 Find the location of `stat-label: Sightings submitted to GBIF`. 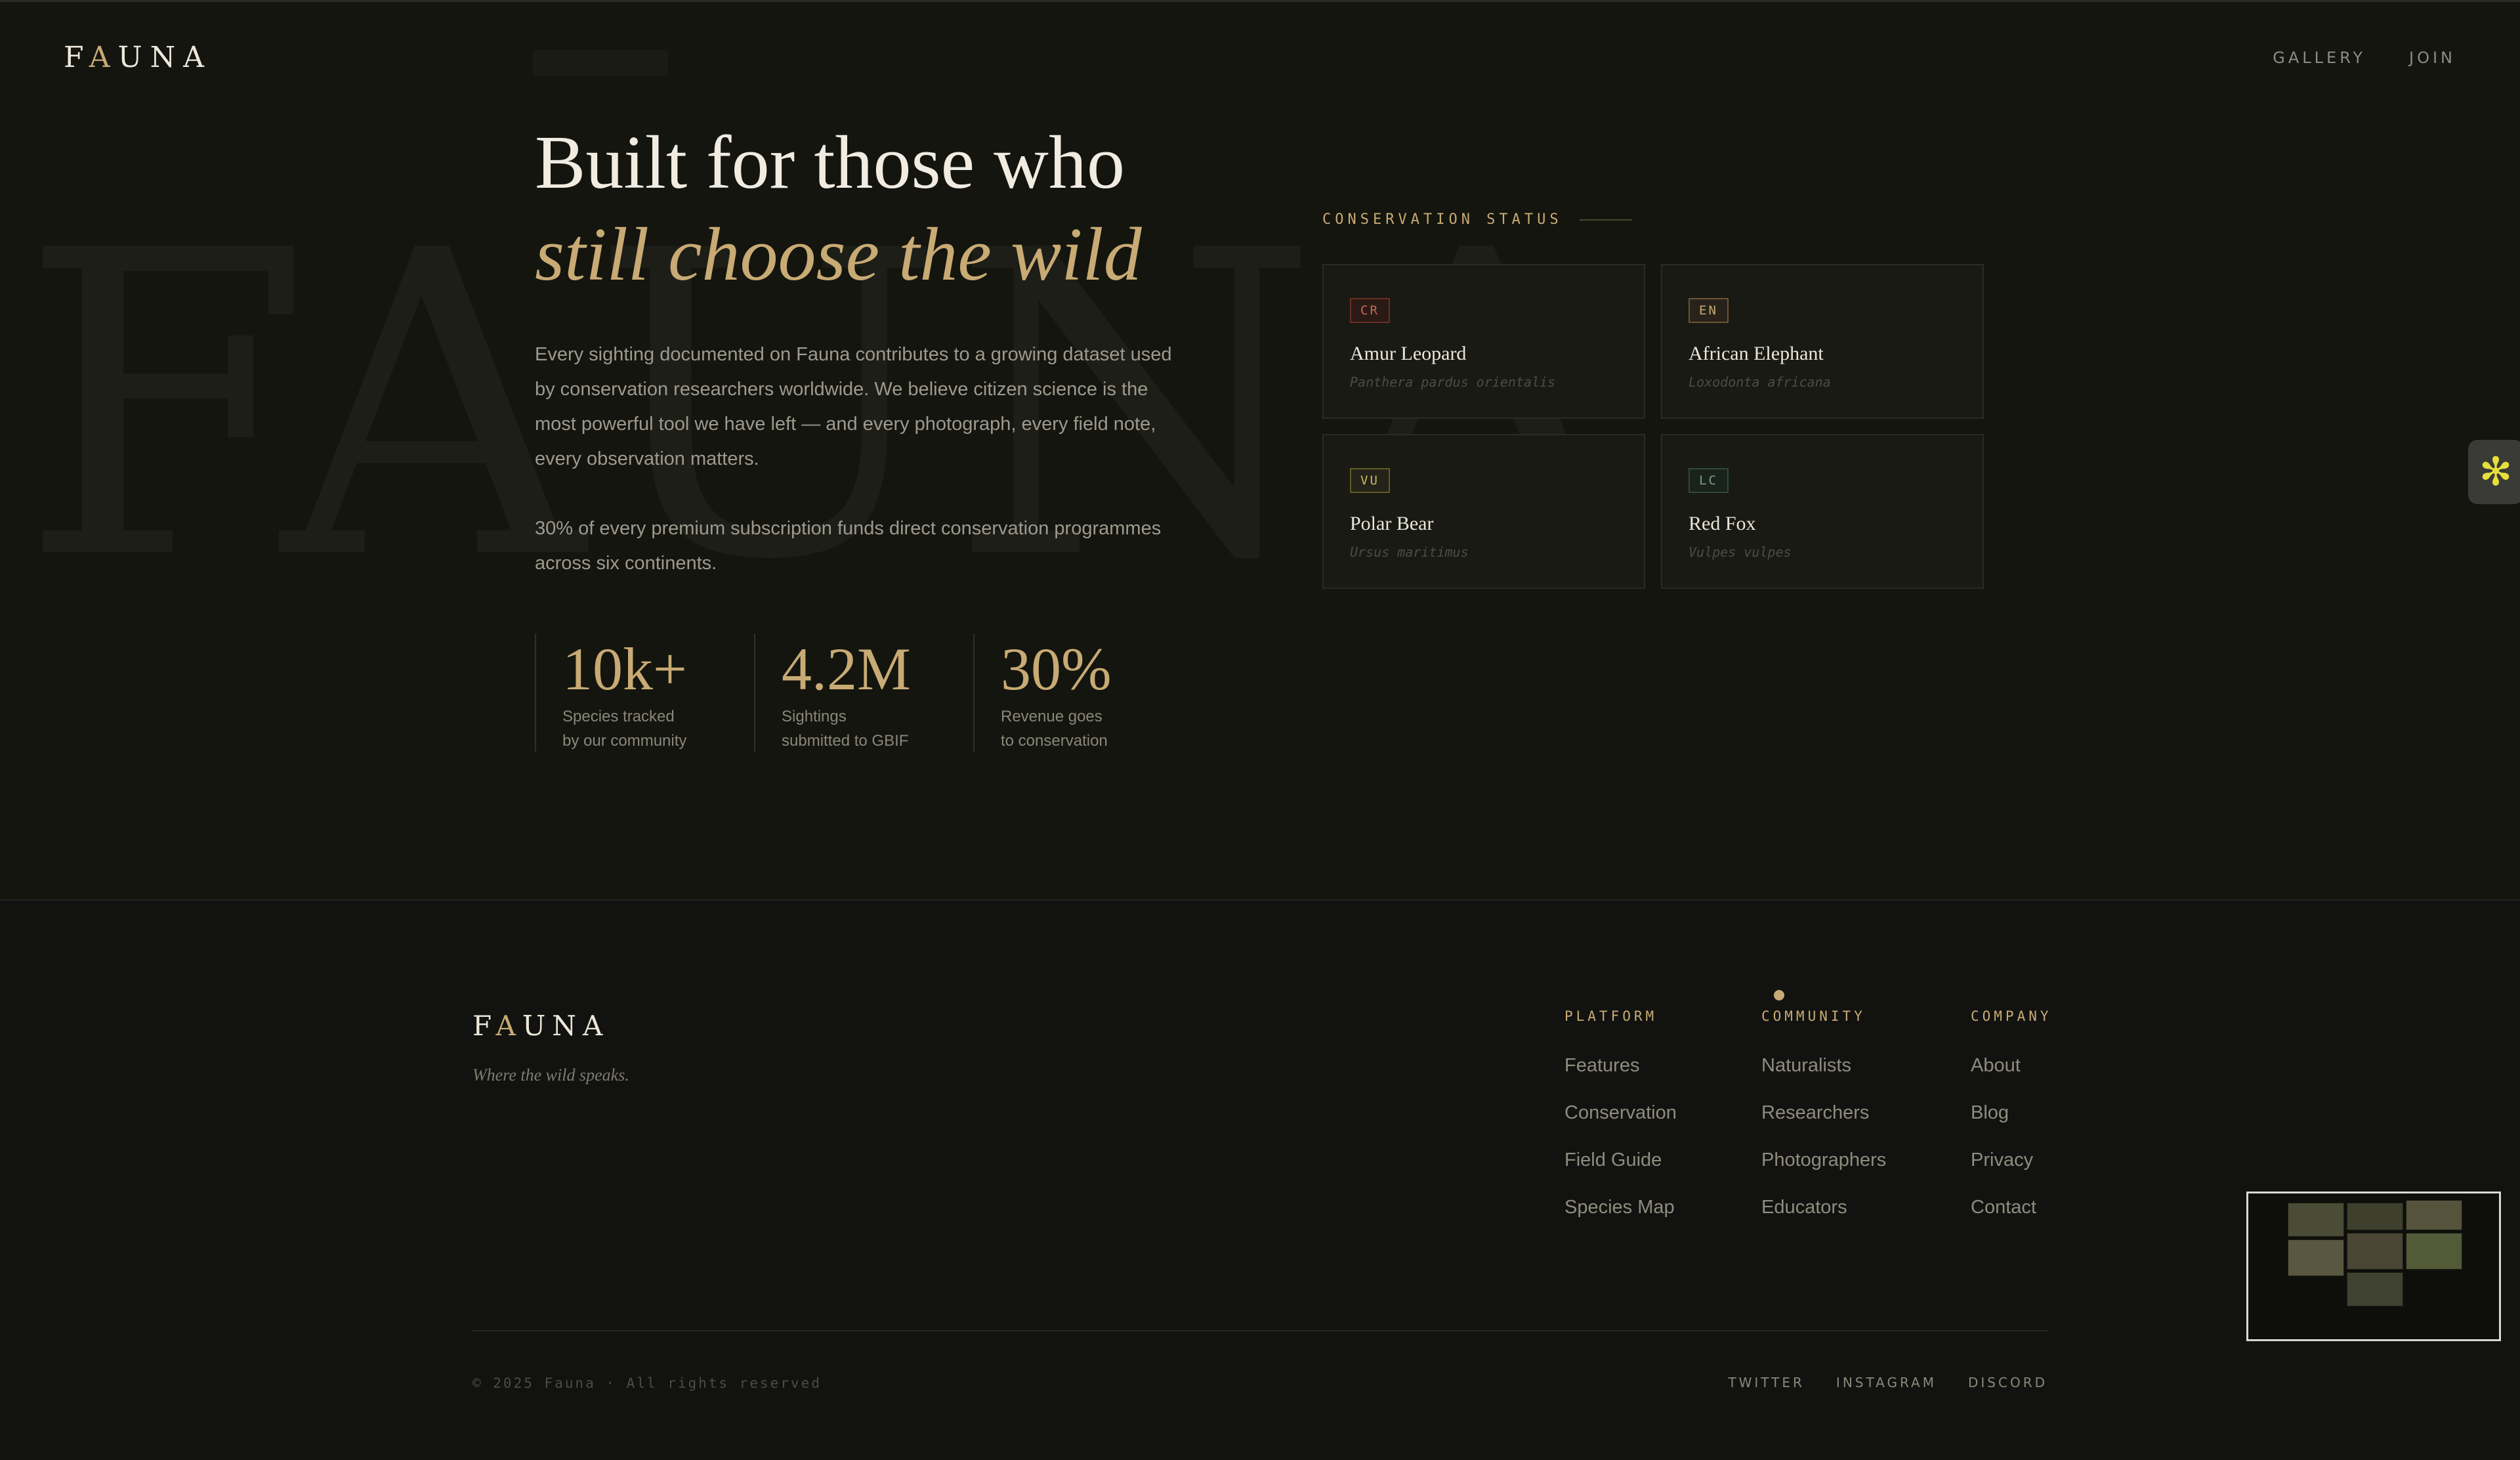

stat-label: Sightings submitted to GBIF is located at coordinates (845, 729).